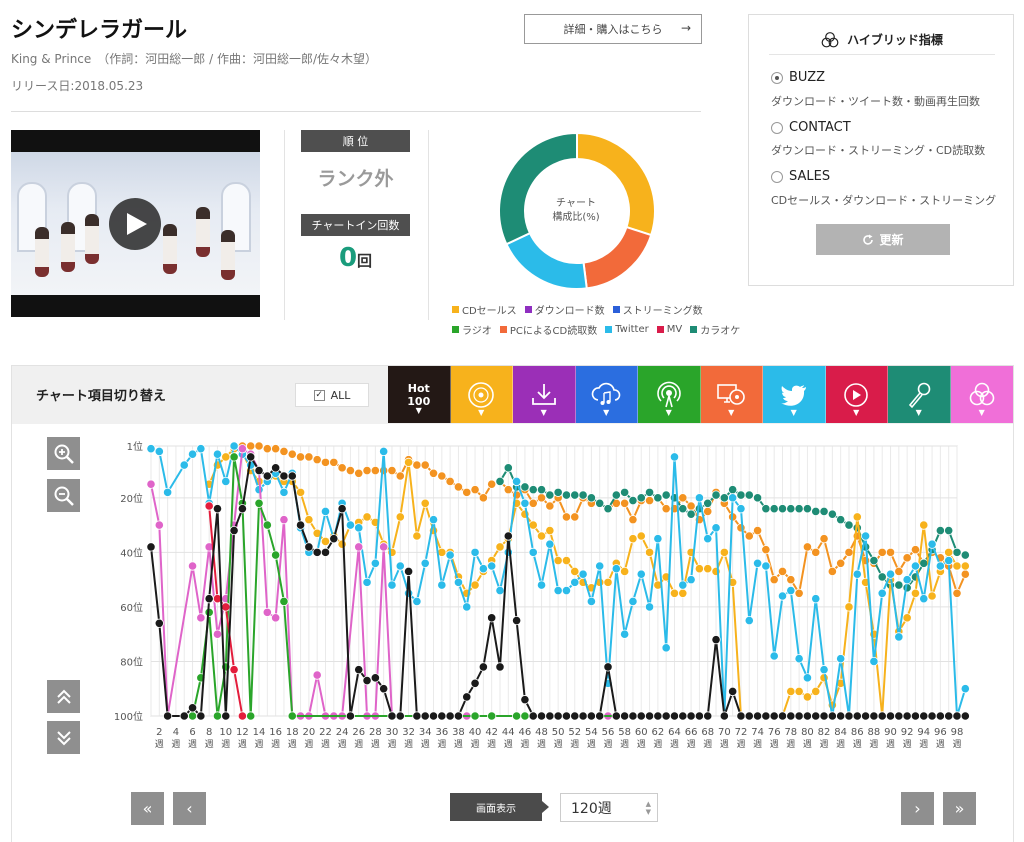 Image resolution: width=1024 pixels, height=842 pixels. Describe the element at coordinates (609, 807) in the screenshot. I see `display-range-select: 120週 ▲ ▼` at that location.